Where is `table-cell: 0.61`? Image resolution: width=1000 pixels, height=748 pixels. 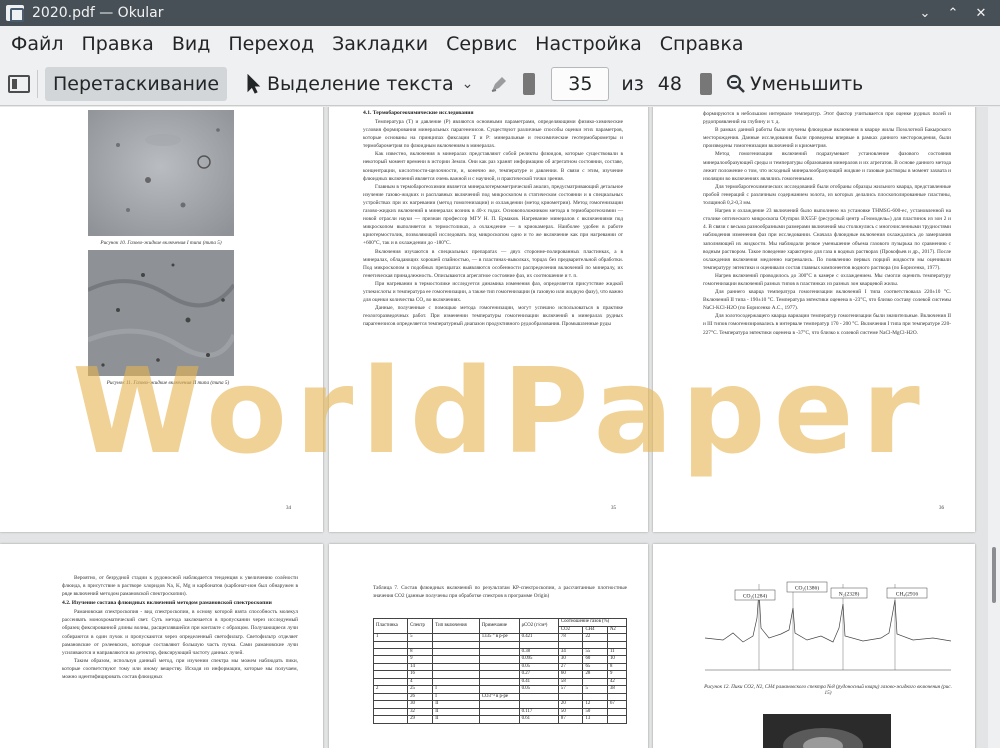
table-cell: 0.61 is located at coordinates (538, 719).